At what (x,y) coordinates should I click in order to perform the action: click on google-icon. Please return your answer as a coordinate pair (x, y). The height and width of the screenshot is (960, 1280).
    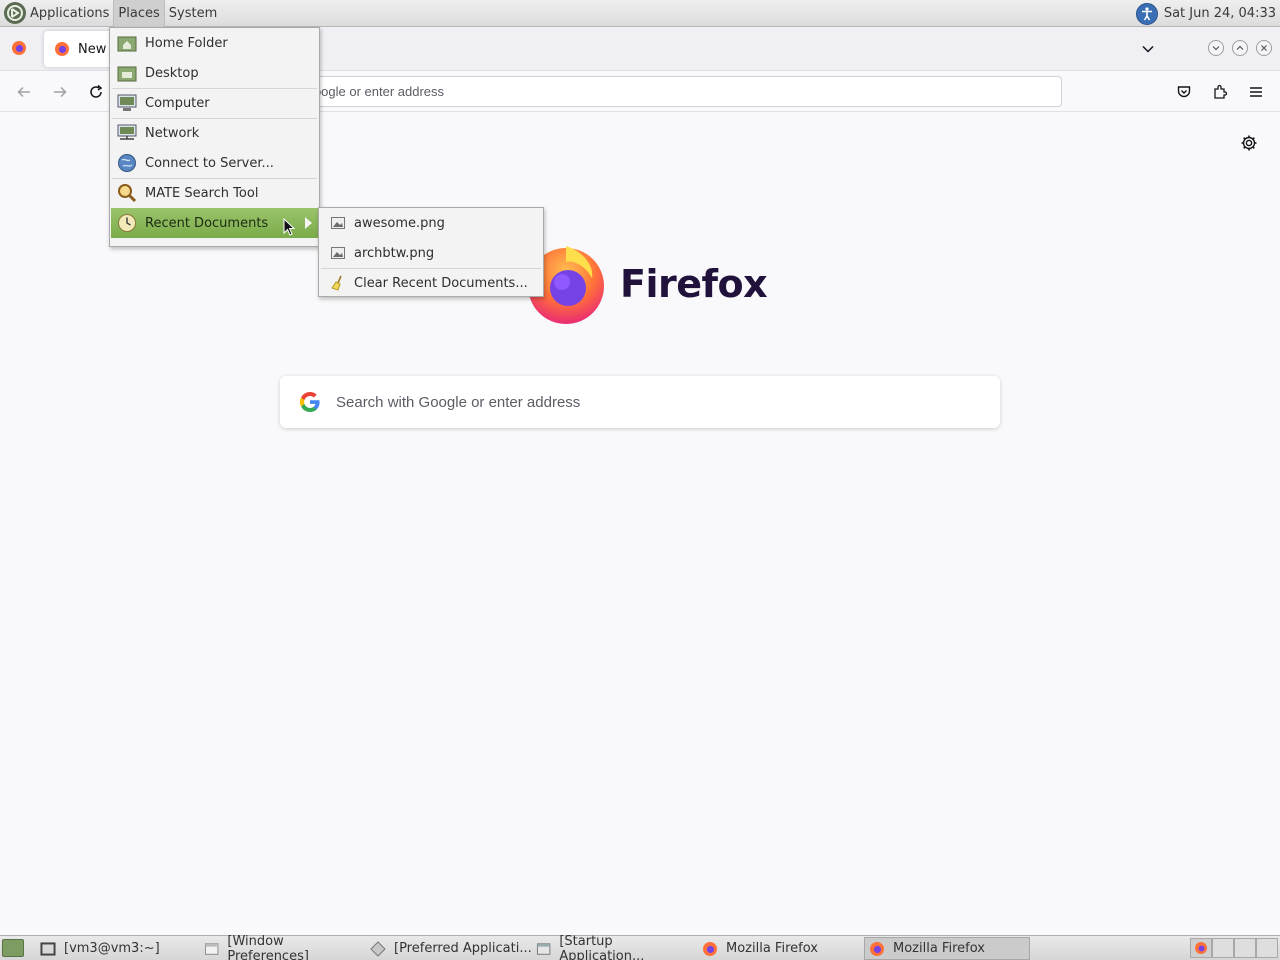
    Looking at the image, I should click on (310, 402).